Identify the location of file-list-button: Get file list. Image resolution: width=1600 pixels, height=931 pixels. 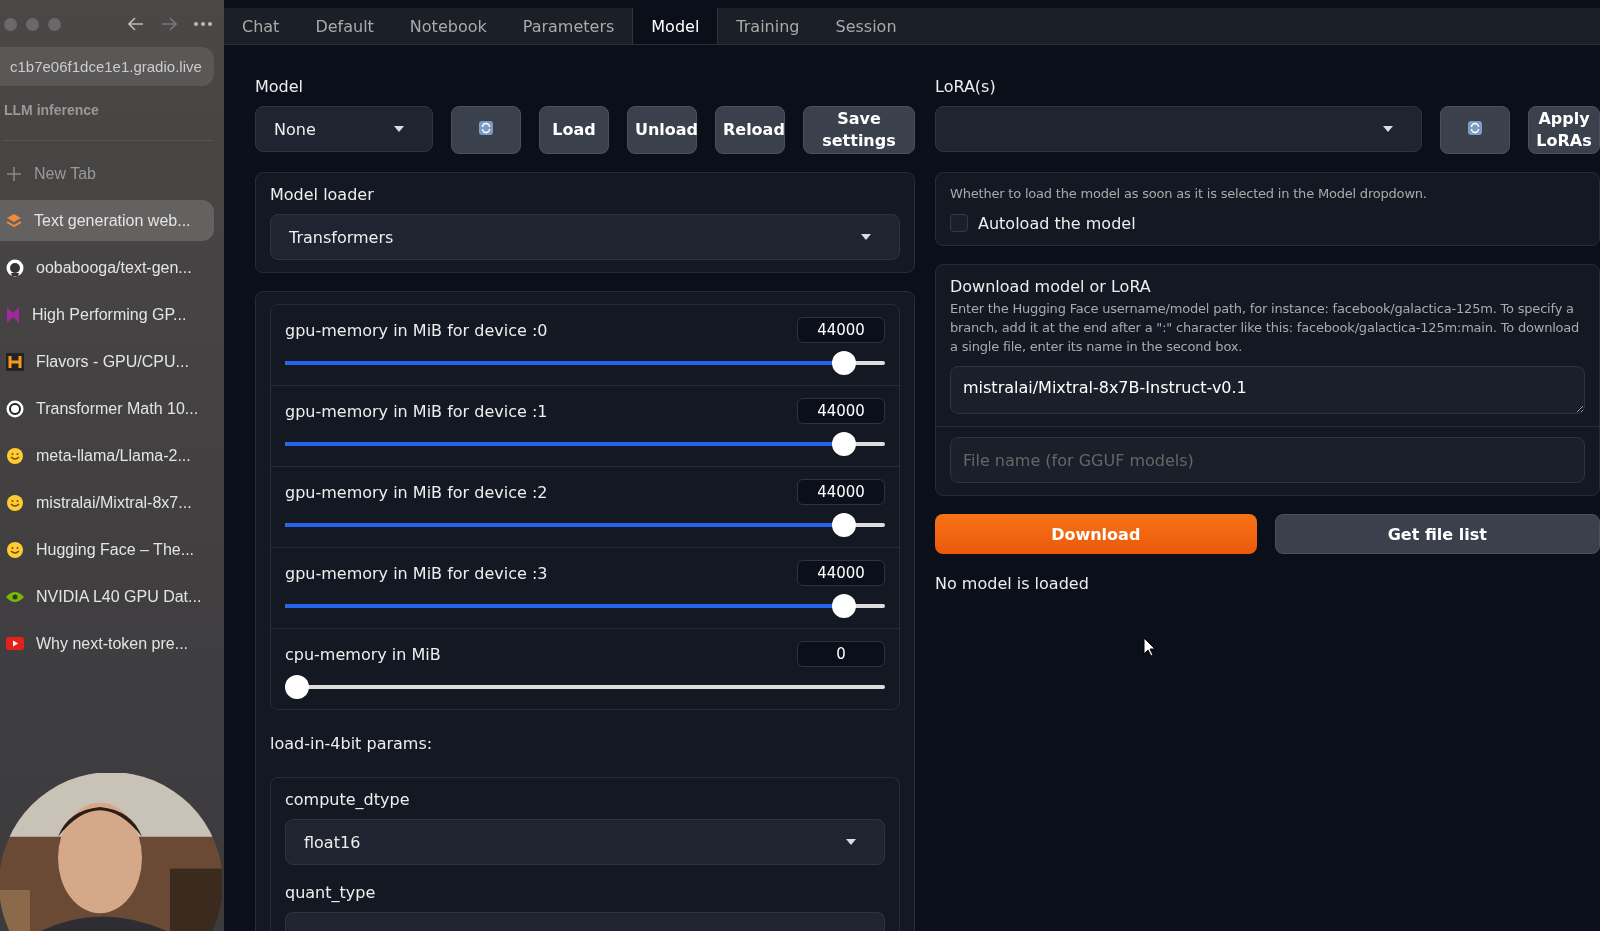
(1437, 534).